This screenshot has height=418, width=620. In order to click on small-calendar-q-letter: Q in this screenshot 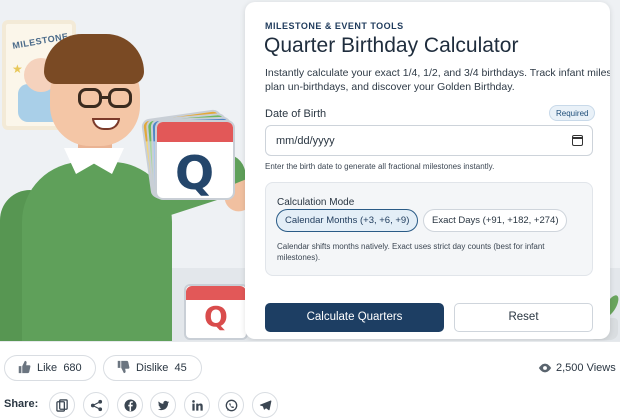, I will do `click(216, 316)`.